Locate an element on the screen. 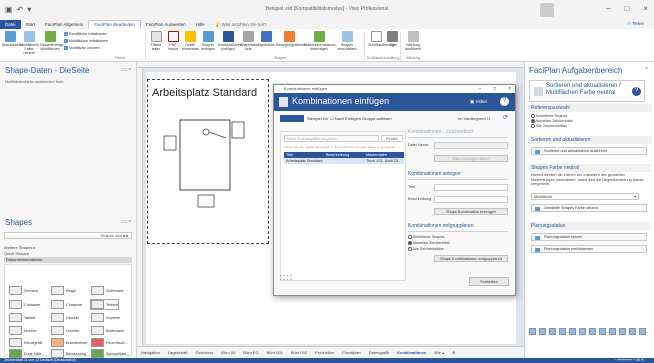 The width and height of the screenshot is (654, 363). entgruppieren-button: Shape Kombinationen entgruppieren is located at coordinates (471, 258).